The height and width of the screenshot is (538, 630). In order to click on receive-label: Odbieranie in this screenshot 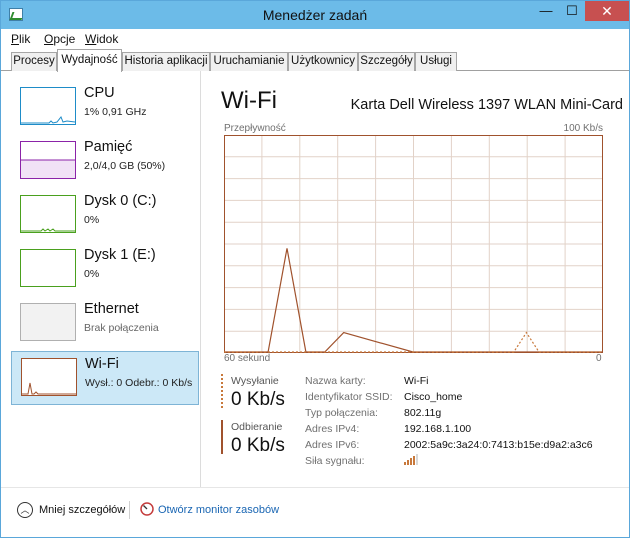, I will do `click(257, 427)`.